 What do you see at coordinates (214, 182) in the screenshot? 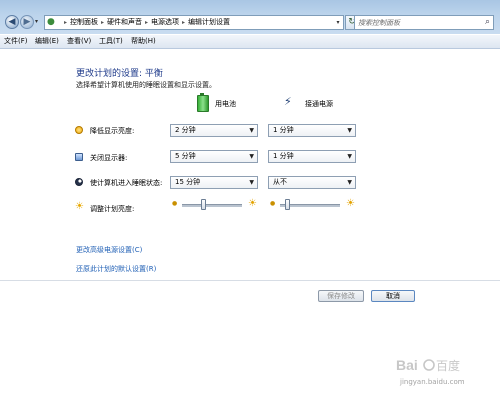
I see `sleep-battery-select: 15 分钟 ▼` at bounding box center [214, 182].